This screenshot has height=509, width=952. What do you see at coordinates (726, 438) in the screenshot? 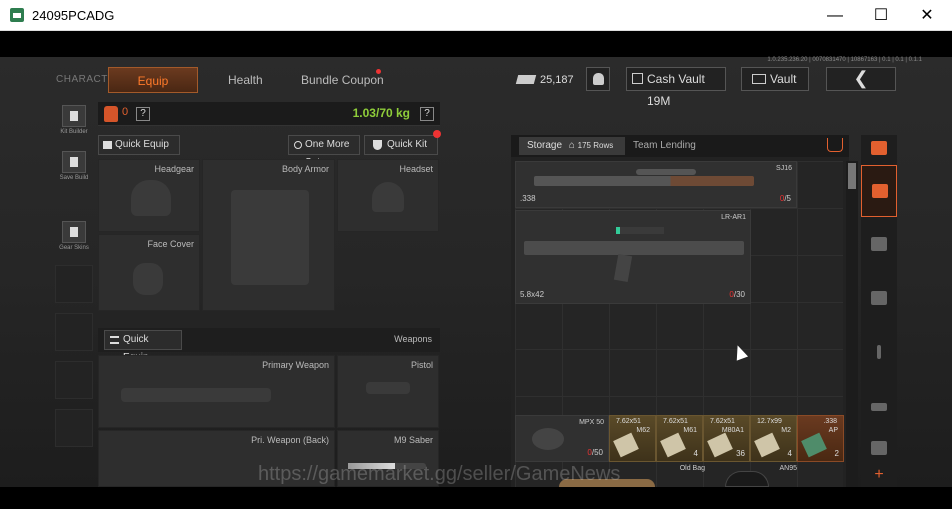
I see `ammo-item-m80a1: 7.62x51 M80A1 36` at bounding box center [726, 438].